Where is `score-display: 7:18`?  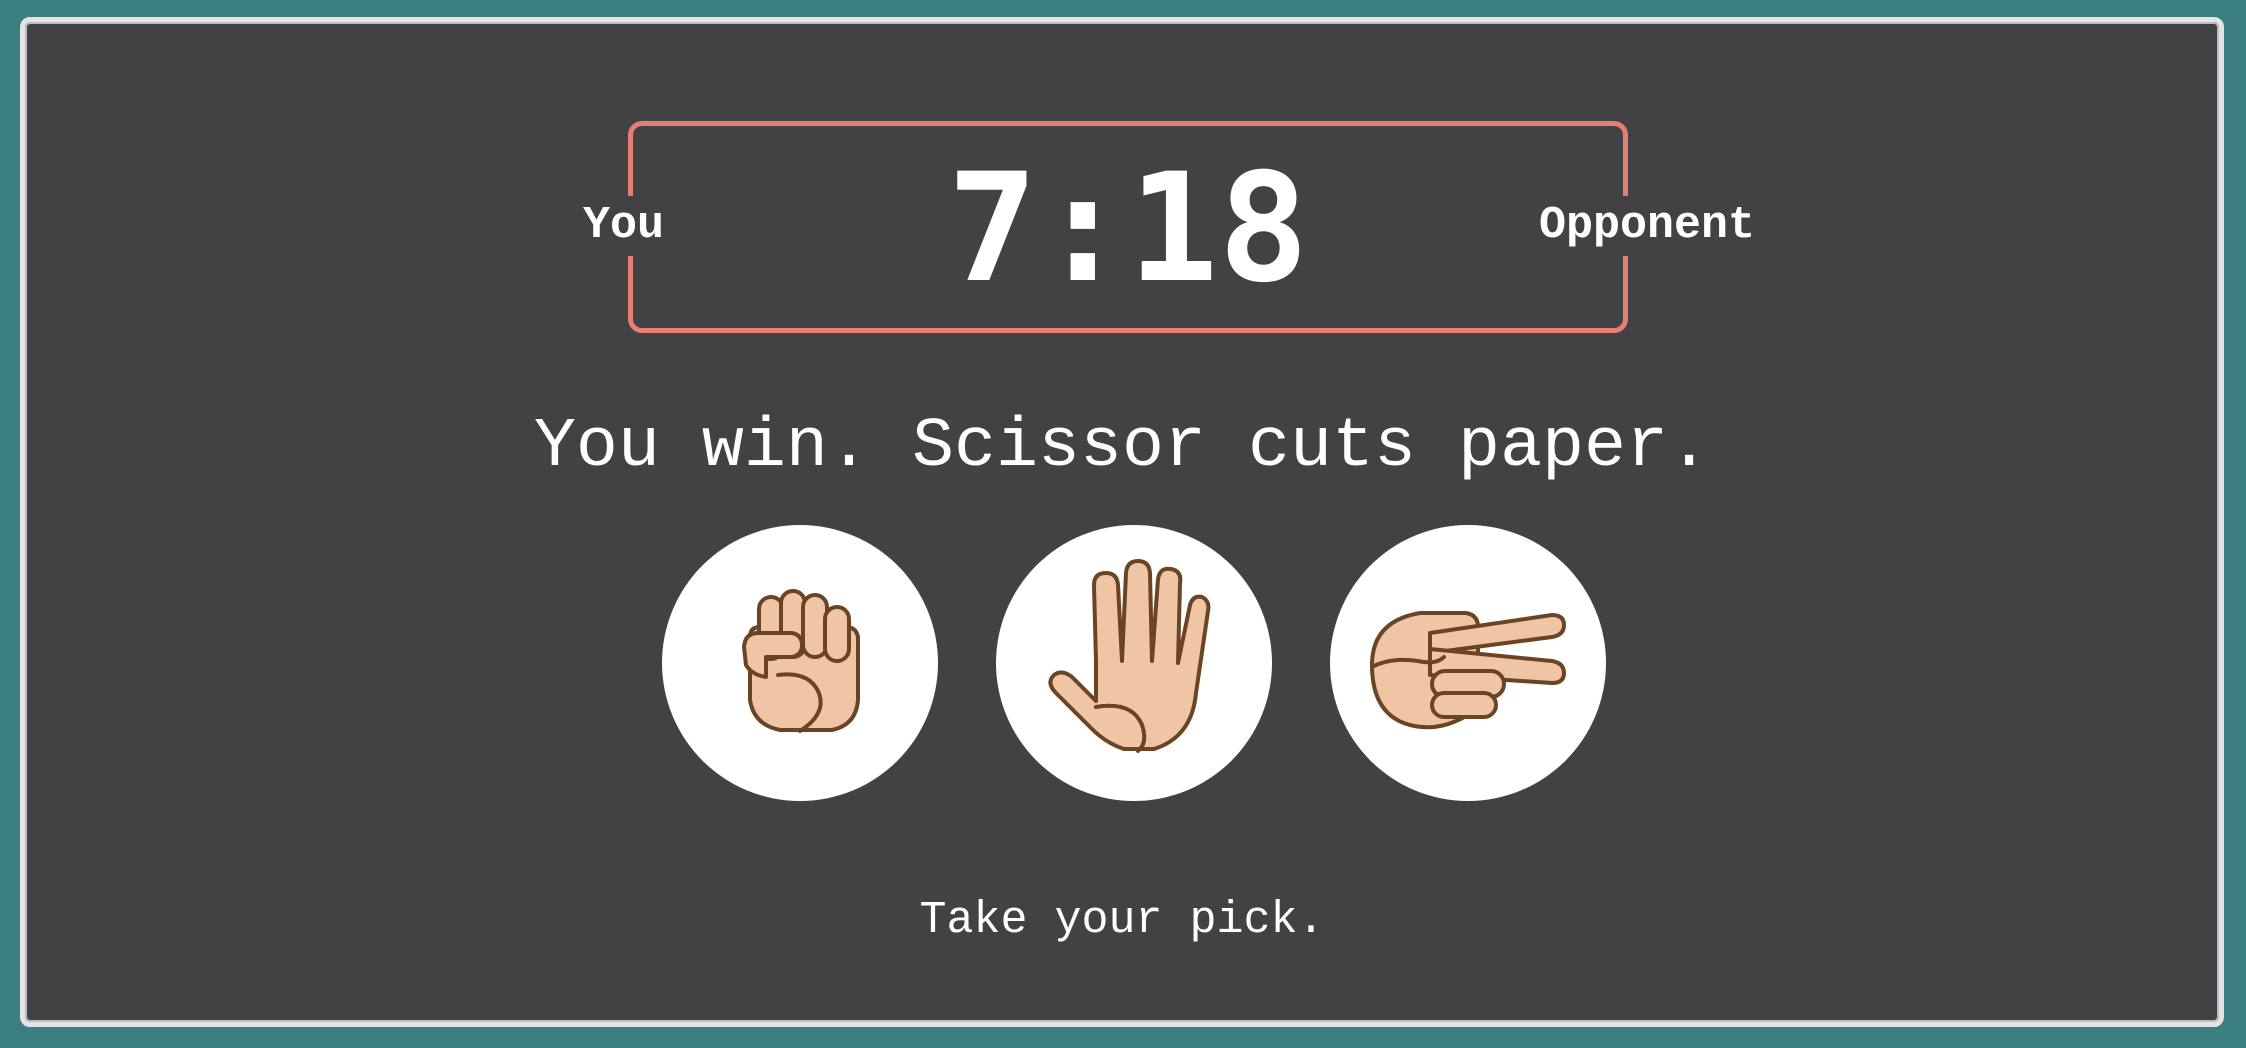 score-display: 7:18 is located at coordinates (1128, 229).